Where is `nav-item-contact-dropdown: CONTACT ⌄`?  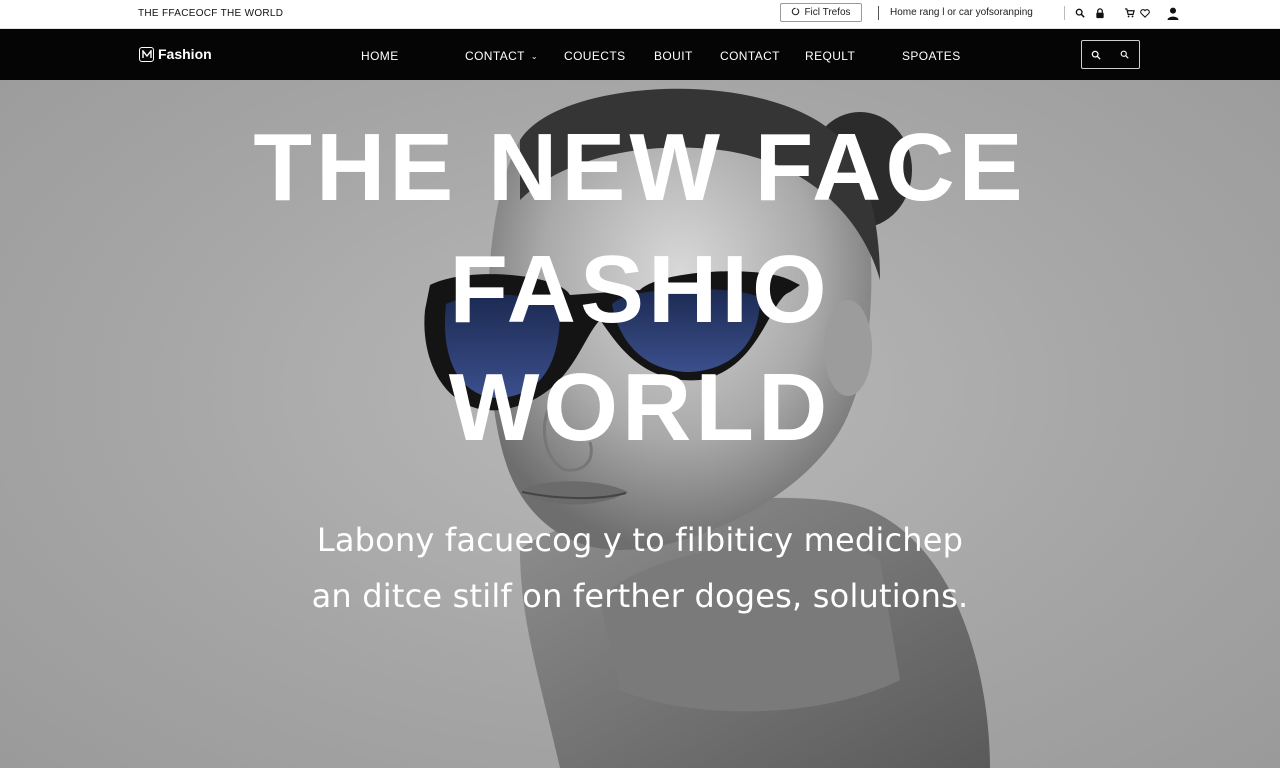 nav-item-contact-dropdown: CONTACT ⌄ is located at coordinates (501, 56).